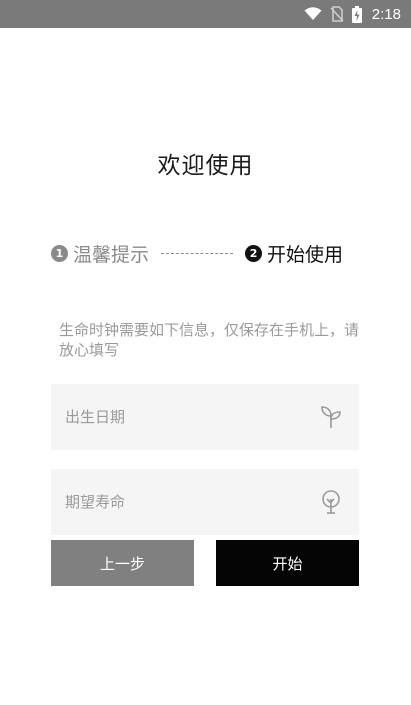 The image size is (411, 705). I want to click on step-1-label: 温馨提示, so click(111, 254).